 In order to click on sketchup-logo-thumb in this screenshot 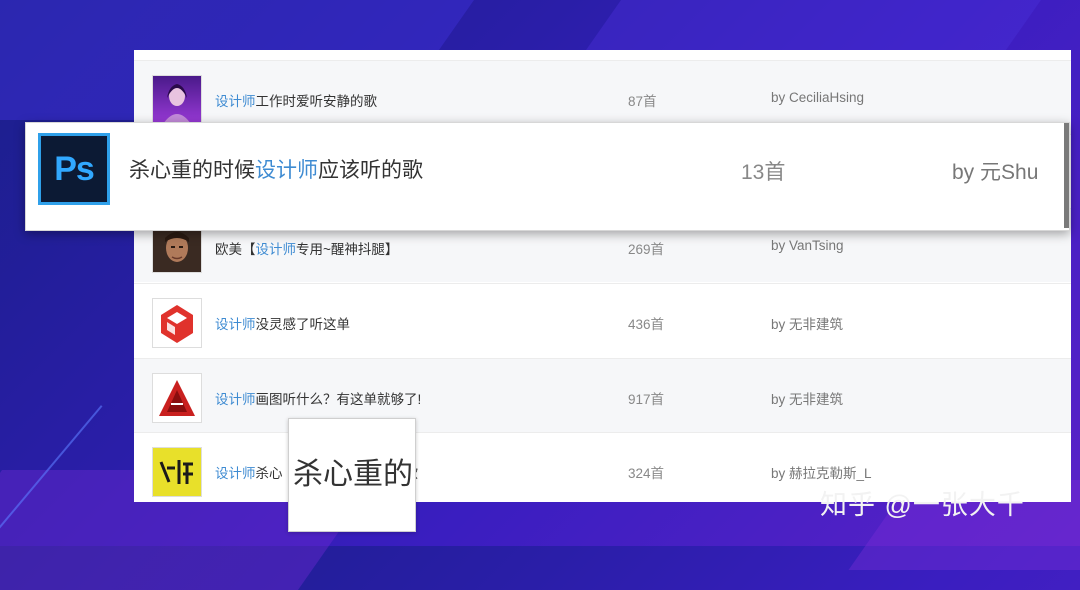, I will do `click(177, 323)`.